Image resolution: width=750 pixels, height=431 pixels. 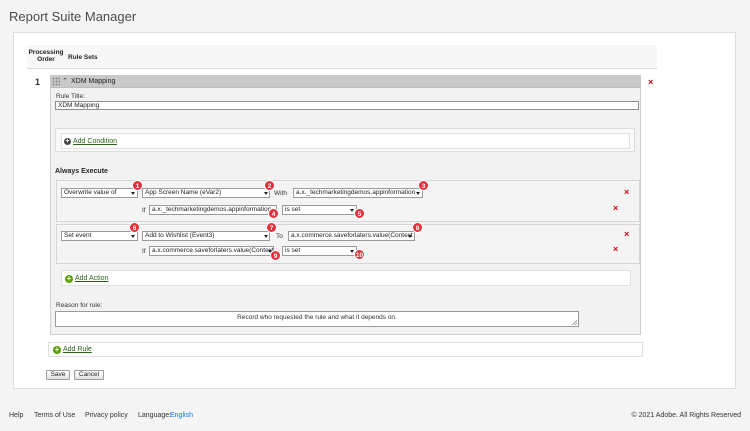 I want to click on rule-header-label: XDM Mapping, so click(x=93, y=81).